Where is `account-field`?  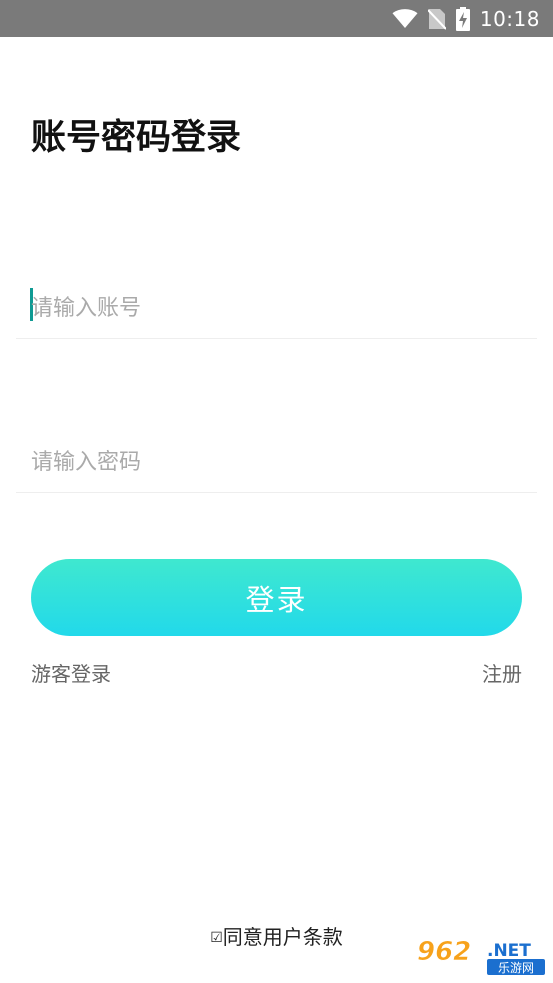 account-field is located at coordinates (276, 308).